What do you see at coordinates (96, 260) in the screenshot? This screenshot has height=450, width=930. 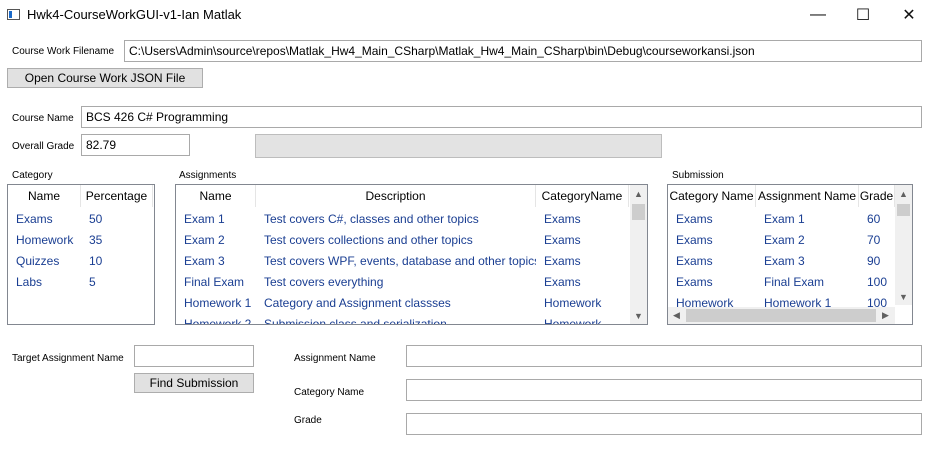 I see `table-cell: 10` at bounding box center [96, 260].